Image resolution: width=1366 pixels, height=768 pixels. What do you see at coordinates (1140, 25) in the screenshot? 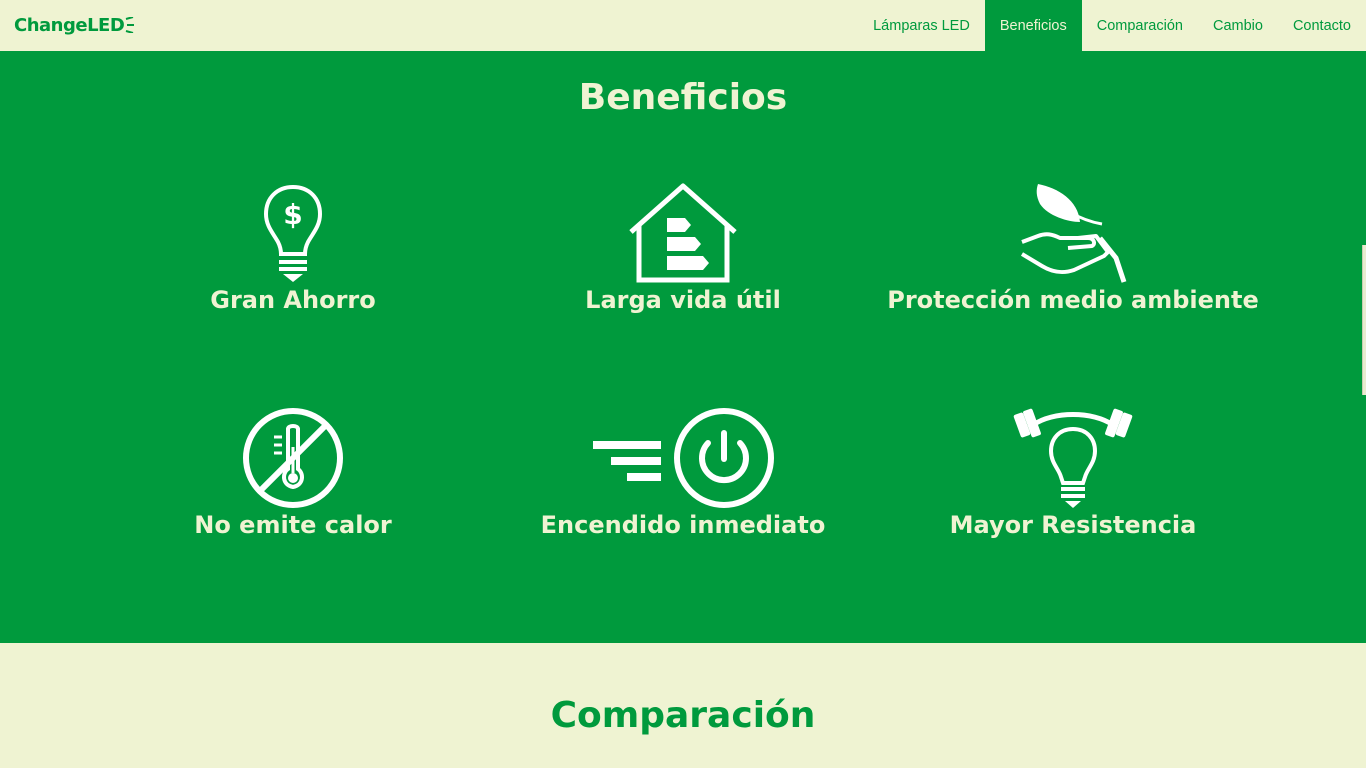
I see `nav-item-comparacion: Comparación` at bounding box center [1140, 25].